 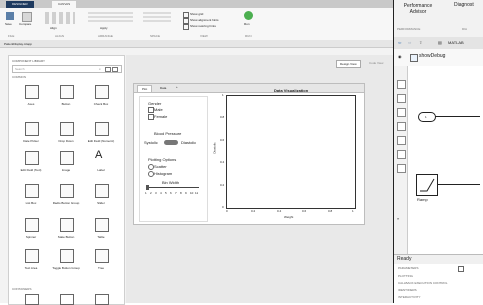 I want to click on state-button-icon, so click(x=67, y=225).